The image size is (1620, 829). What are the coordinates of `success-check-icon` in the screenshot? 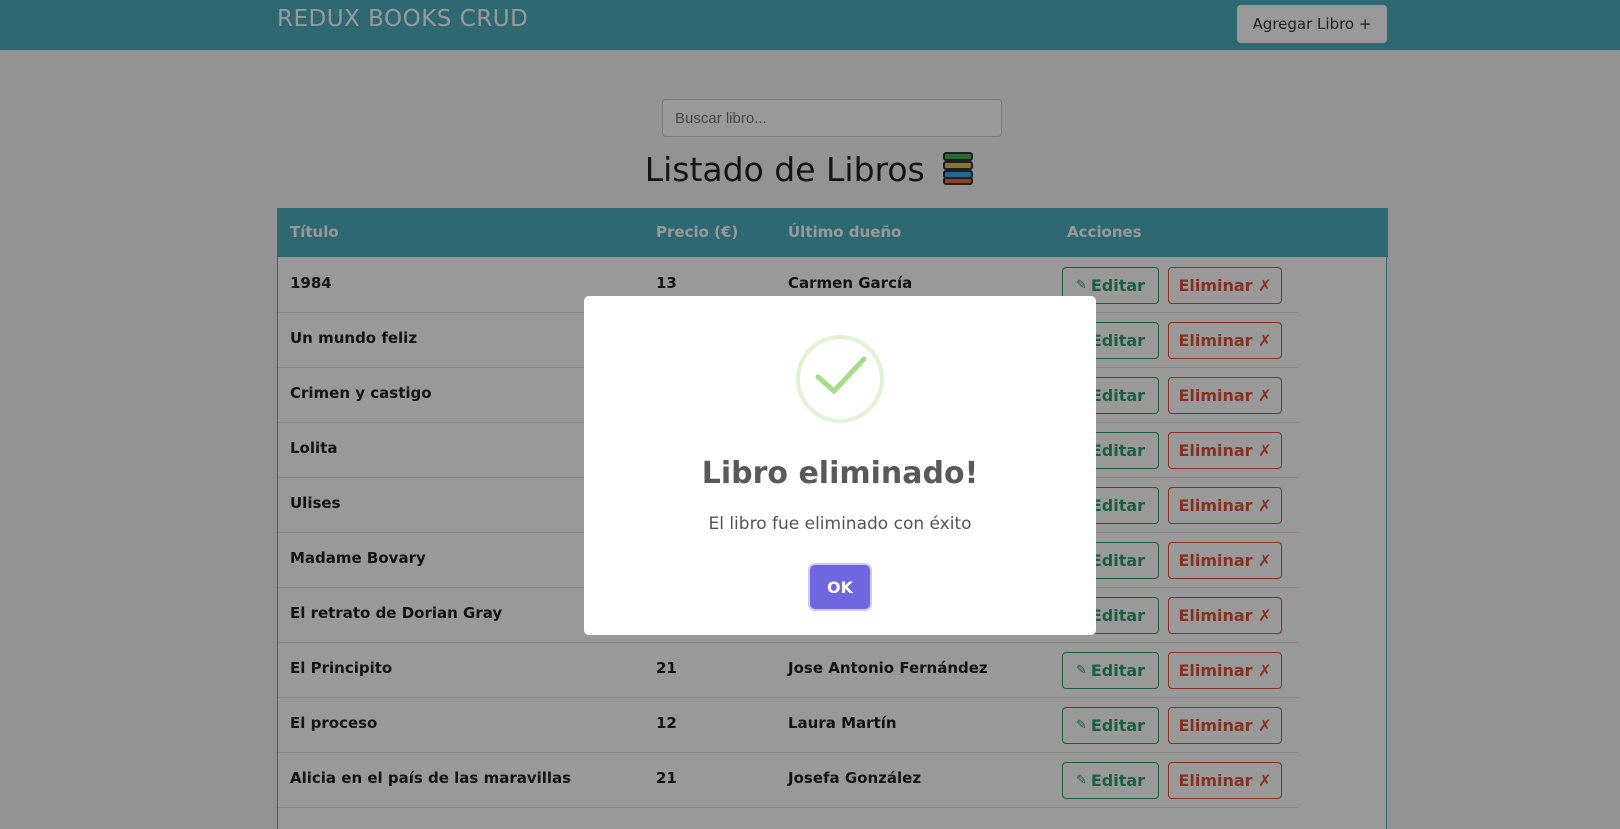 It's located at (840, 379).